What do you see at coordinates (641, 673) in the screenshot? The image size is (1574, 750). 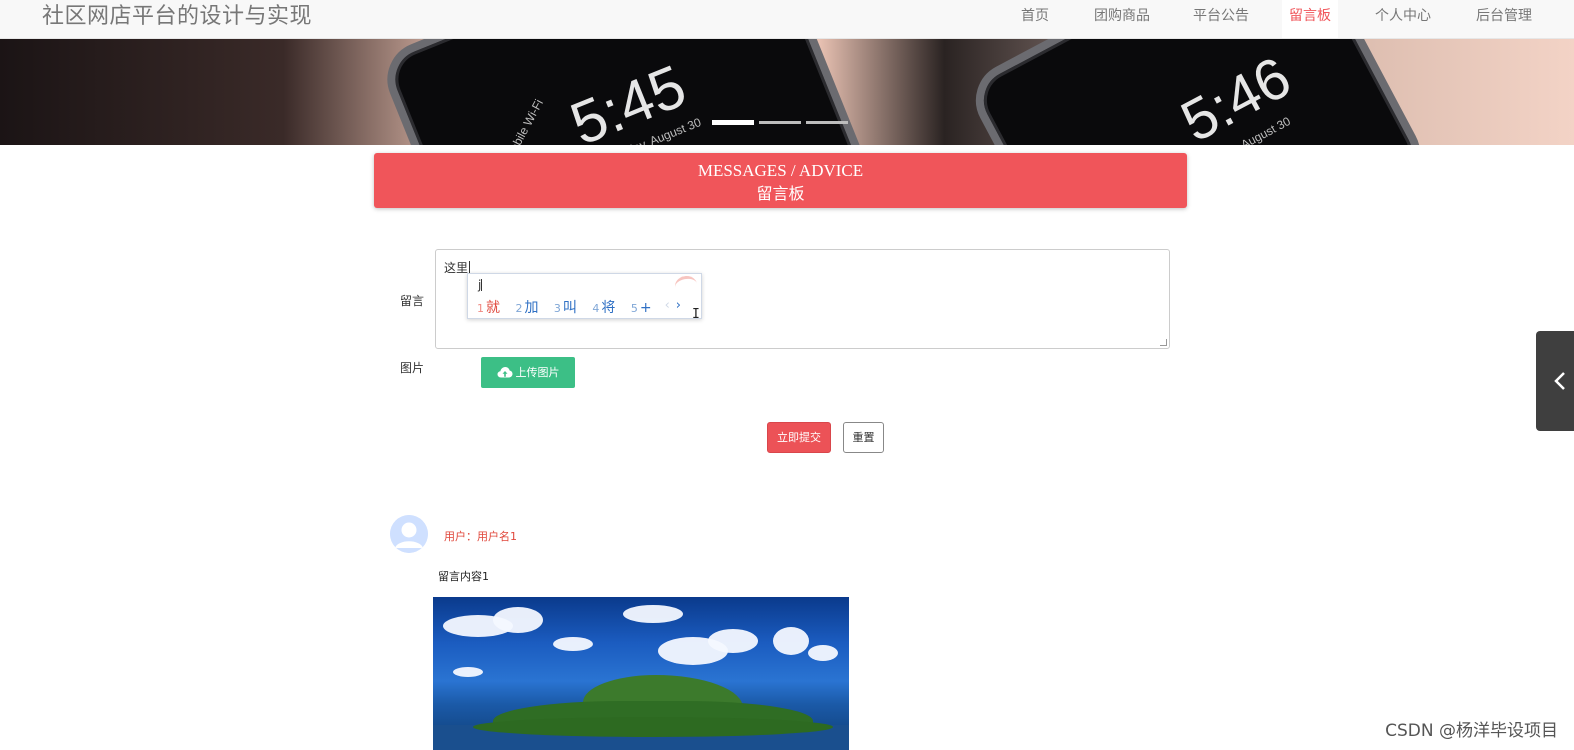 I see `message-image` at bounding box center [641, 673].